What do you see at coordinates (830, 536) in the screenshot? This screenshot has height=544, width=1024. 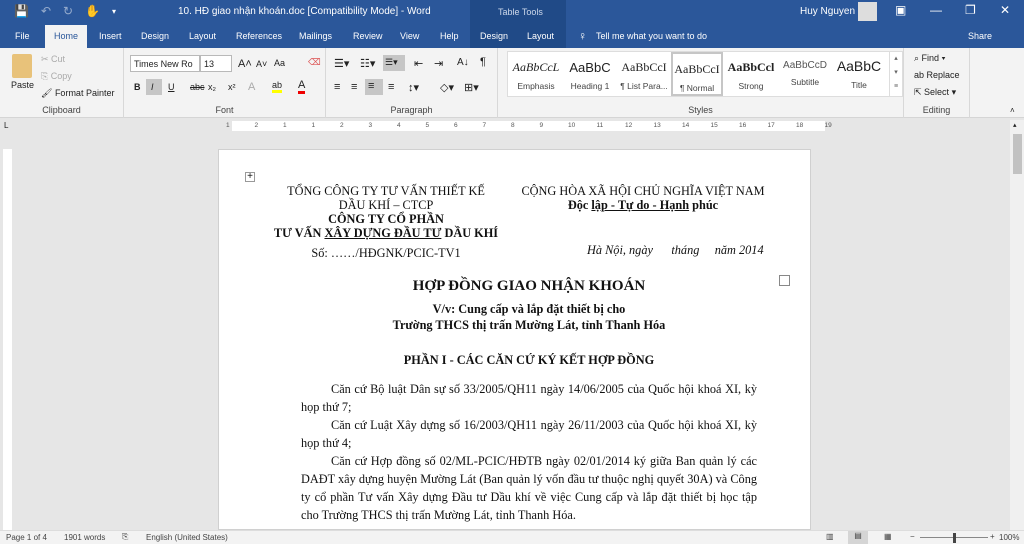 I see `read-mode-icon: ▥` at bounding box center [830, 536].